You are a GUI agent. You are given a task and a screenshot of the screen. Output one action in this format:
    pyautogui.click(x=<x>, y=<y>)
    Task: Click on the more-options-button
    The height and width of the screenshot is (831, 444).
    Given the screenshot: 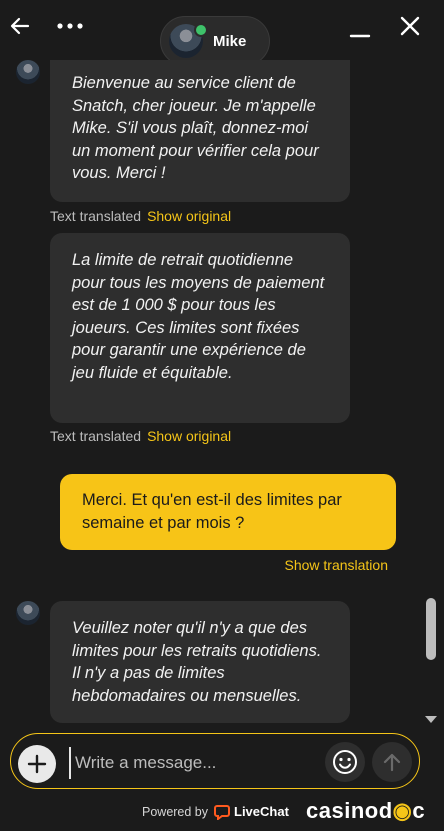 What is the action you would take?
    pyautogui.click(x=70, y=26)
    